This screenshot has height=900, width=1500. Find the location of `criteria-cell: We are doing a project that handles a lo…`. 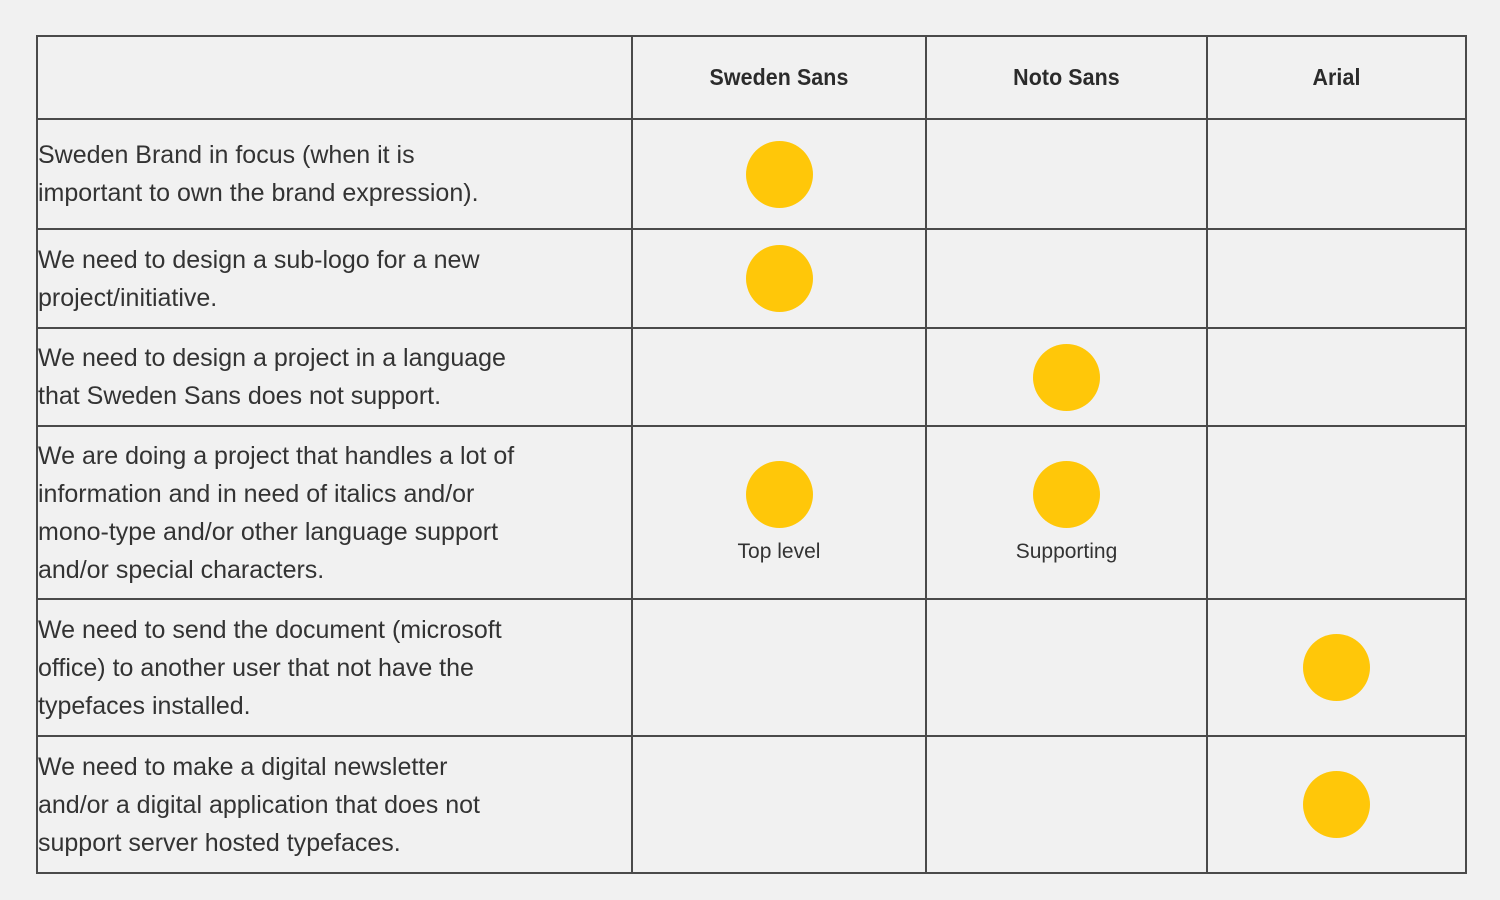

criteria-cell: We are doing a project that handles a lo… is located at coordinates (334, 512).